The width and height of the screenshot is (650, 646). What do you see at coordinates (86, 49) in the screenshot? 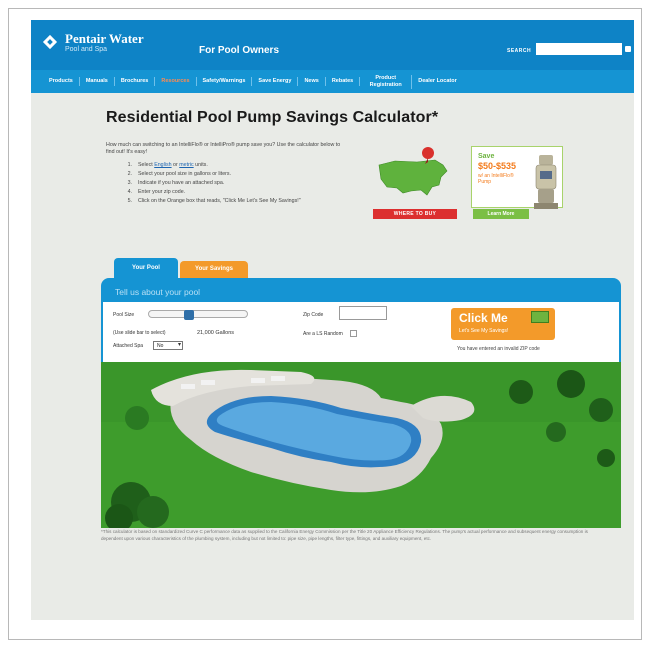
I see `brand-subtitle: Pool and Spa` at bounding box center [86, 49].